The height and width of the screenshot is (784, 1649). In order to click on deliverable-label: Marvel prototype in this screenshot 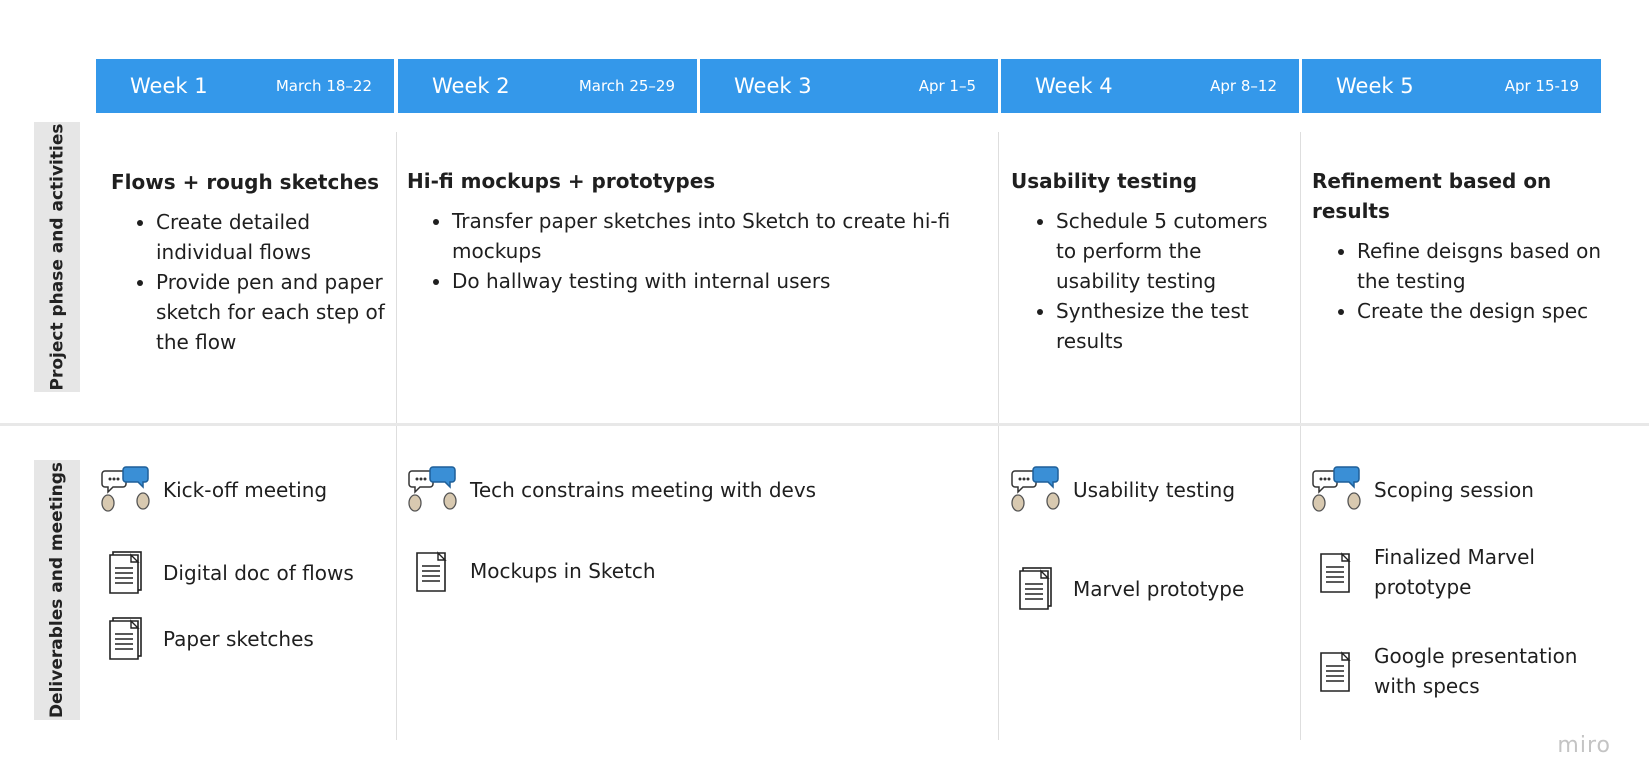, I will do `click(1159, 589)`.